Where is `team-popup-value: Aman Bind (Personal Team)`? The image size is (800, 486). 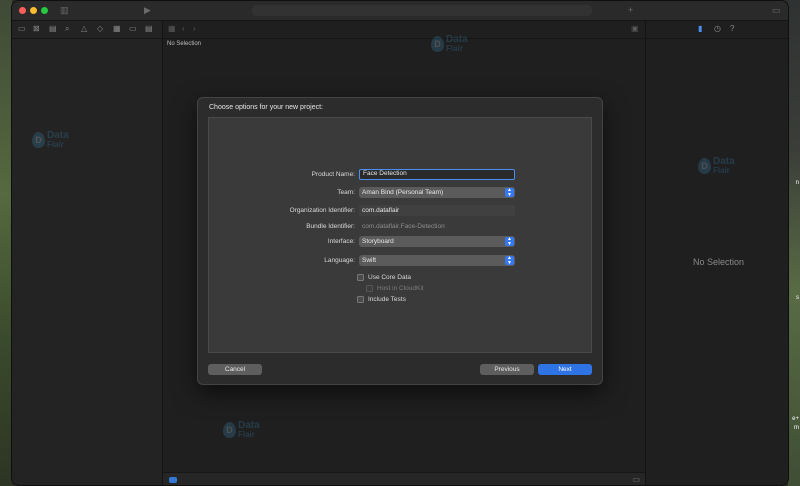 team-popup-value: Aman Bind (Personal Team) is located at coordinates (403, 192).